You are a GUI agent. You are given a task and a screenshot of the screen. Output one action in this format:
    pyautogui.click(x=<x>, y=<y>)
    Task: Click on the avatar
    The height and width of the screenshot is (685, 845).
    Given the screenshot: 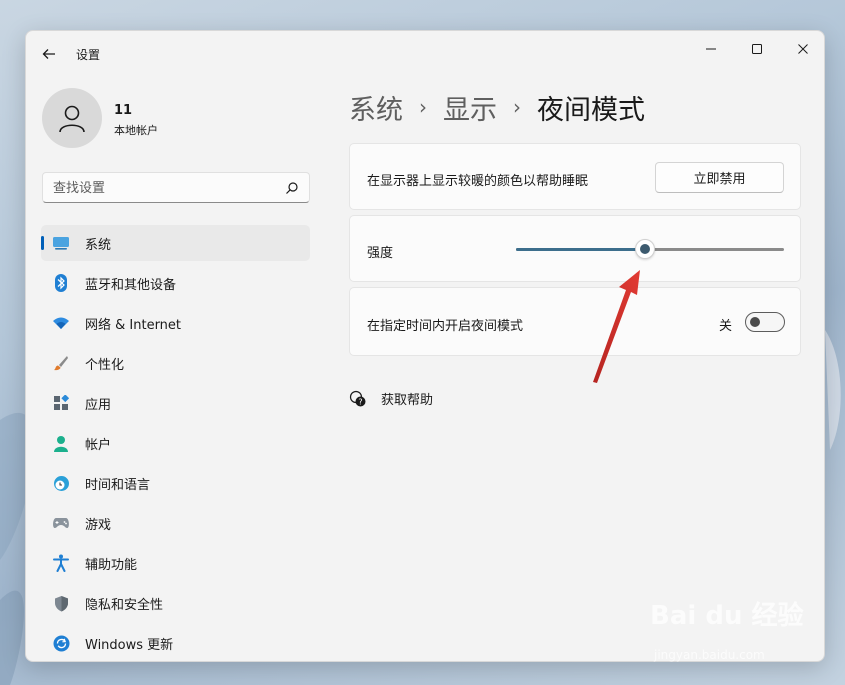 What is the action you would take?
    pyautogui.click(x=72, y=118)
    